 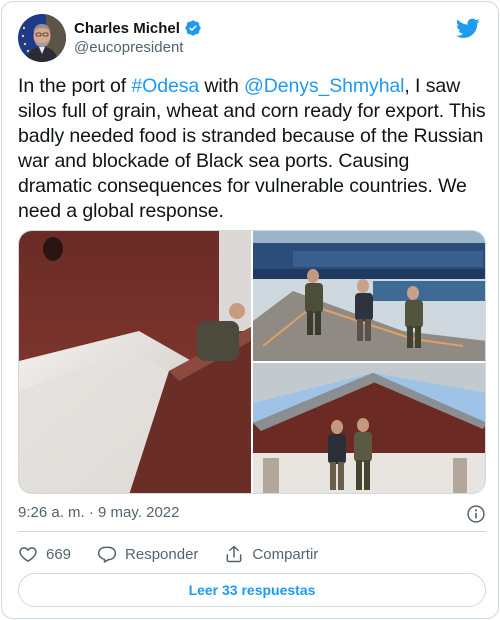 What do you see at coordinates (42, 38) in the screenshot?
I see `avatar` at bounding box center [42, 38].